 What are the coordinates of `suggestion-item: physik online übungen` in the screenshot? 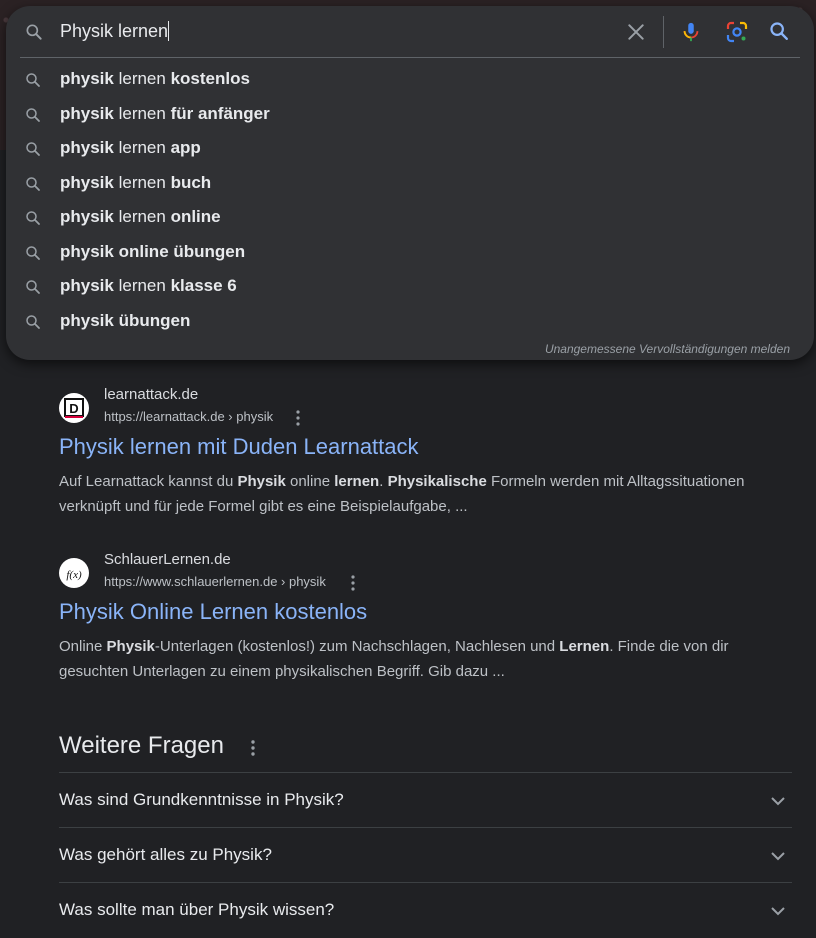 It's located at (410, 252).